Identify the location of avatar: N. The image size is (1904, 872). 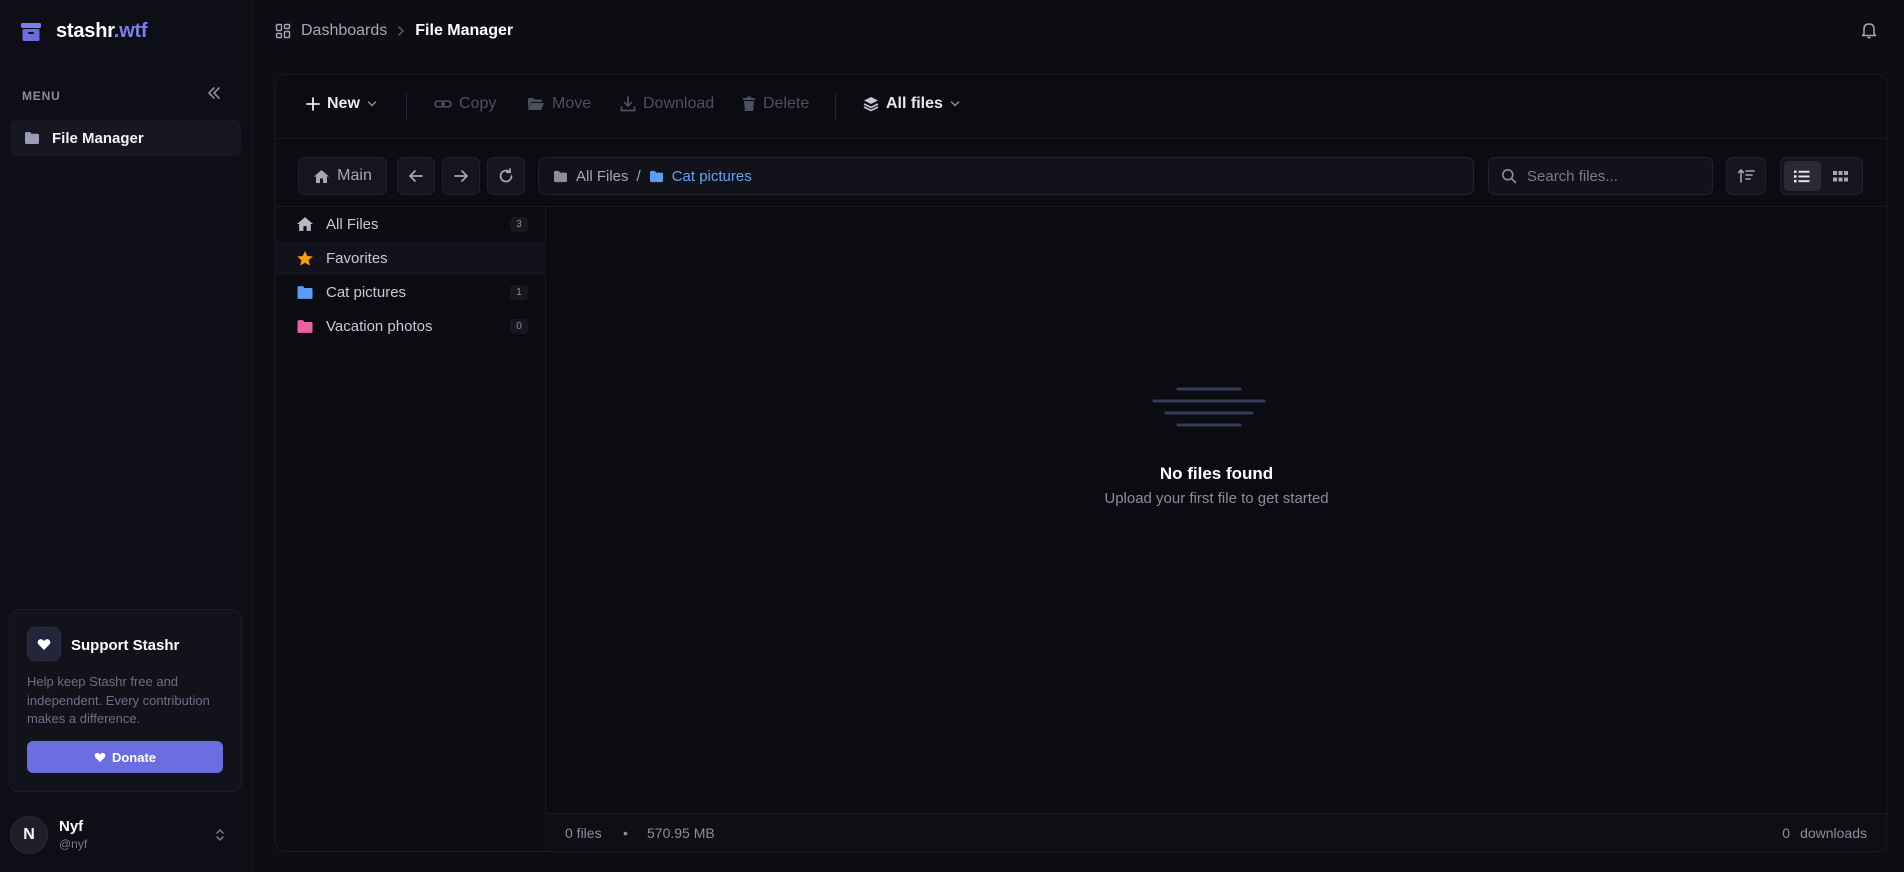
(29, 835).